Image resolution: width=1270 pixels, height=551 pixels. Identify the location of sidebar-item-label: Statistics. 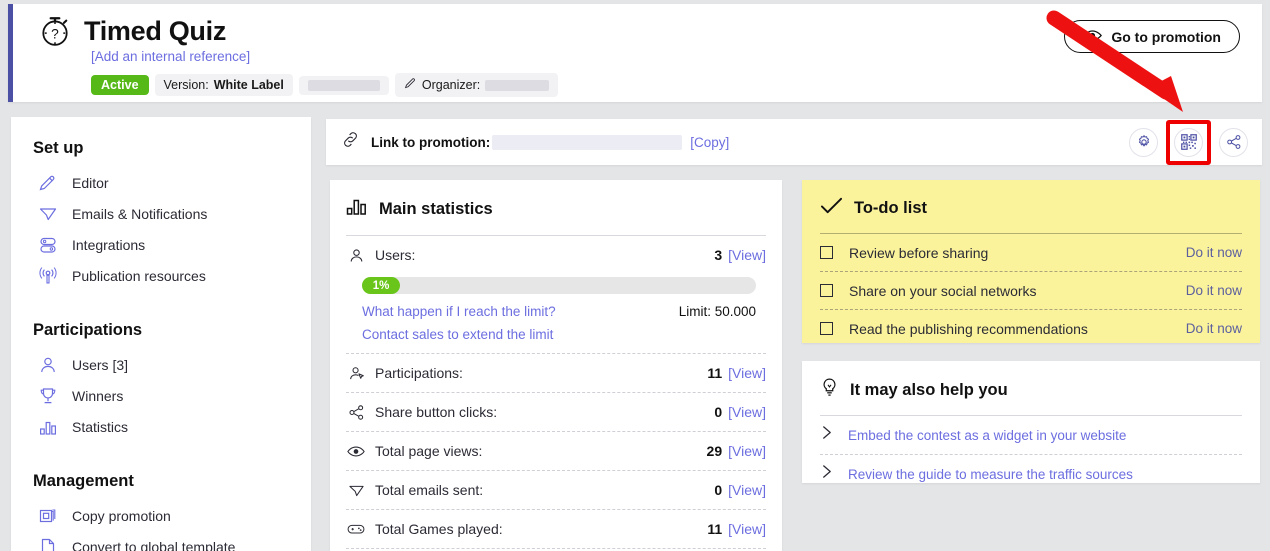
(100, 426).